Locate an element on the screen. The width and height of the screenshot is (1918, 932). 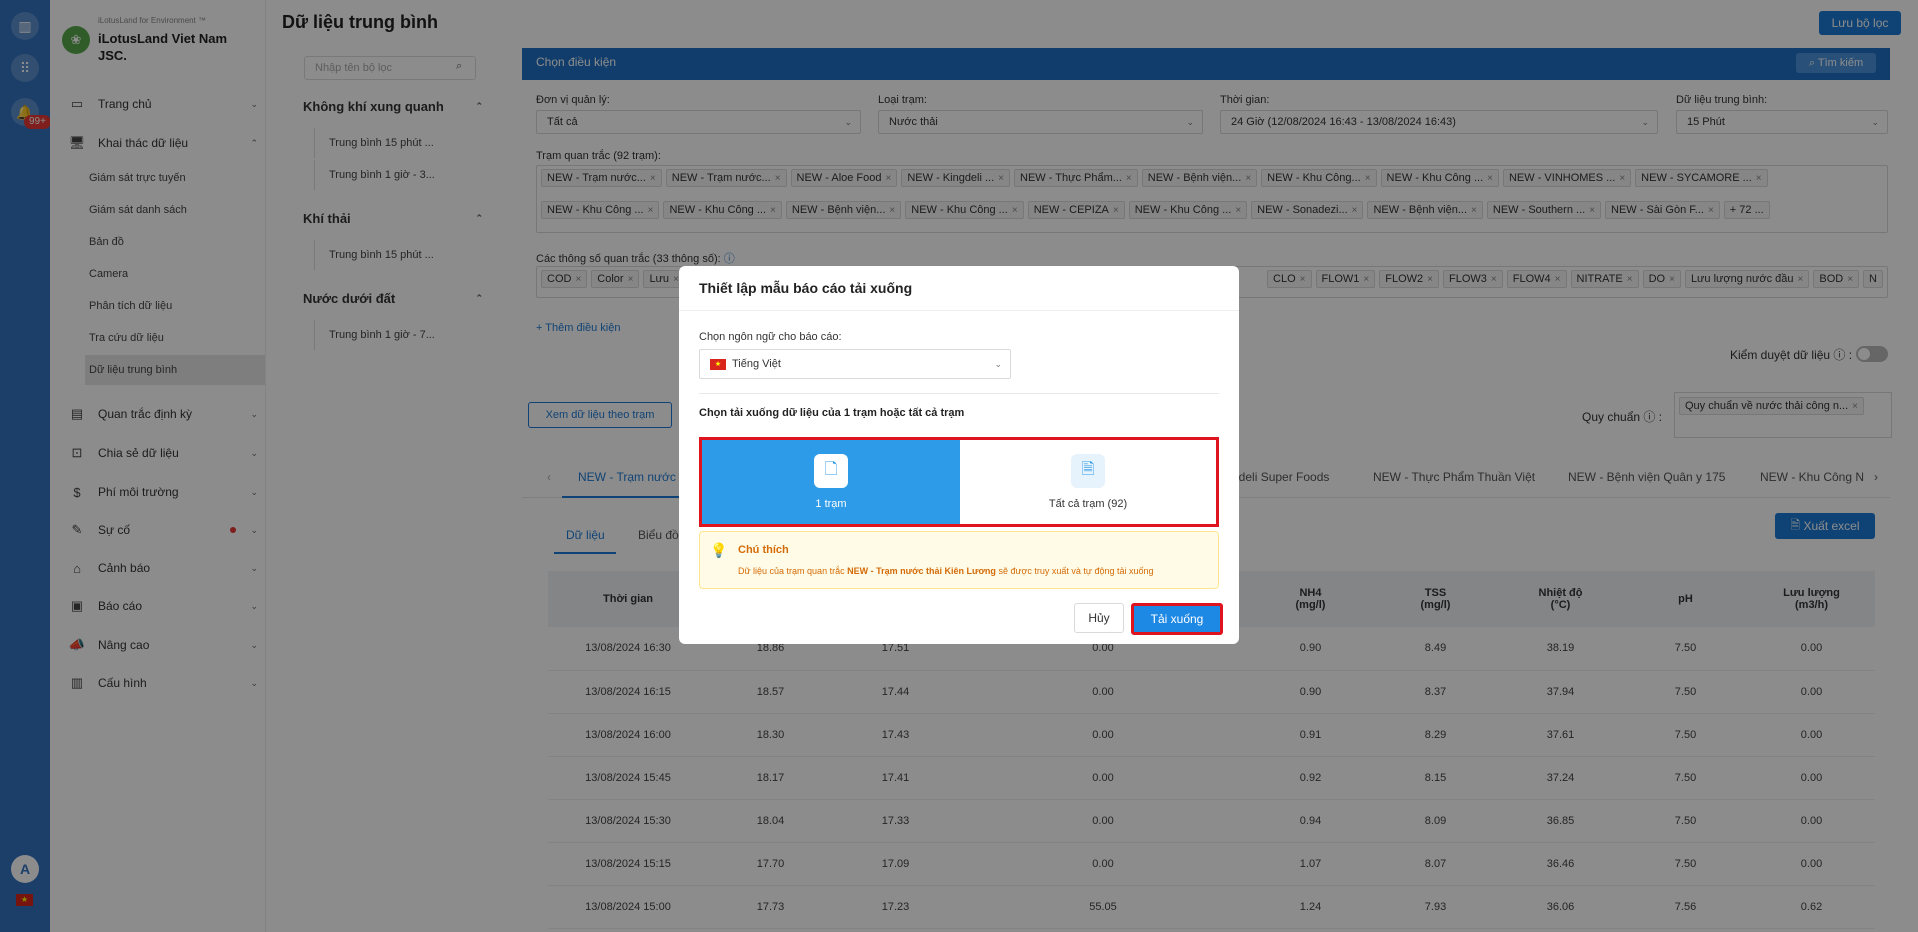
option-one-station: 🗋 1 trạm is located at coordinates (831, 482).